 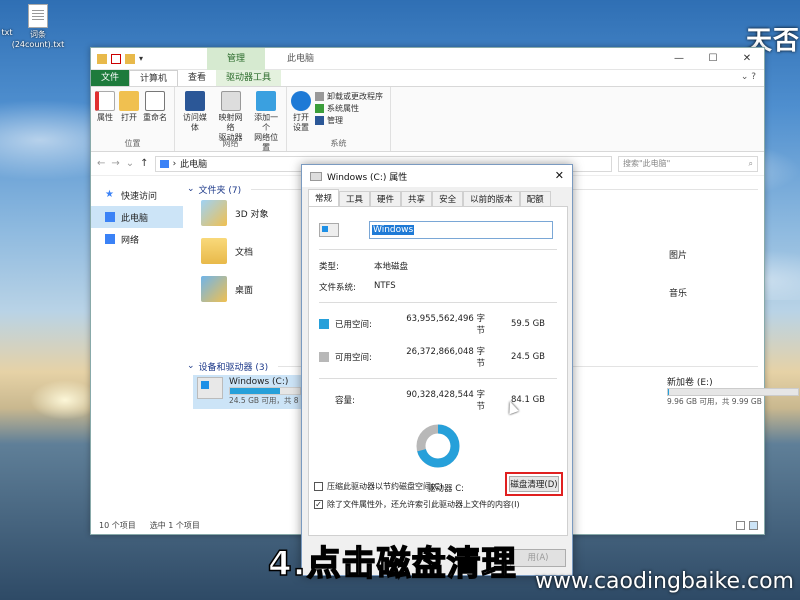 What do you see at coordinates (132, 143) in the screenshot?
I see `group-label: 位置` at bounding box center [132, 143].